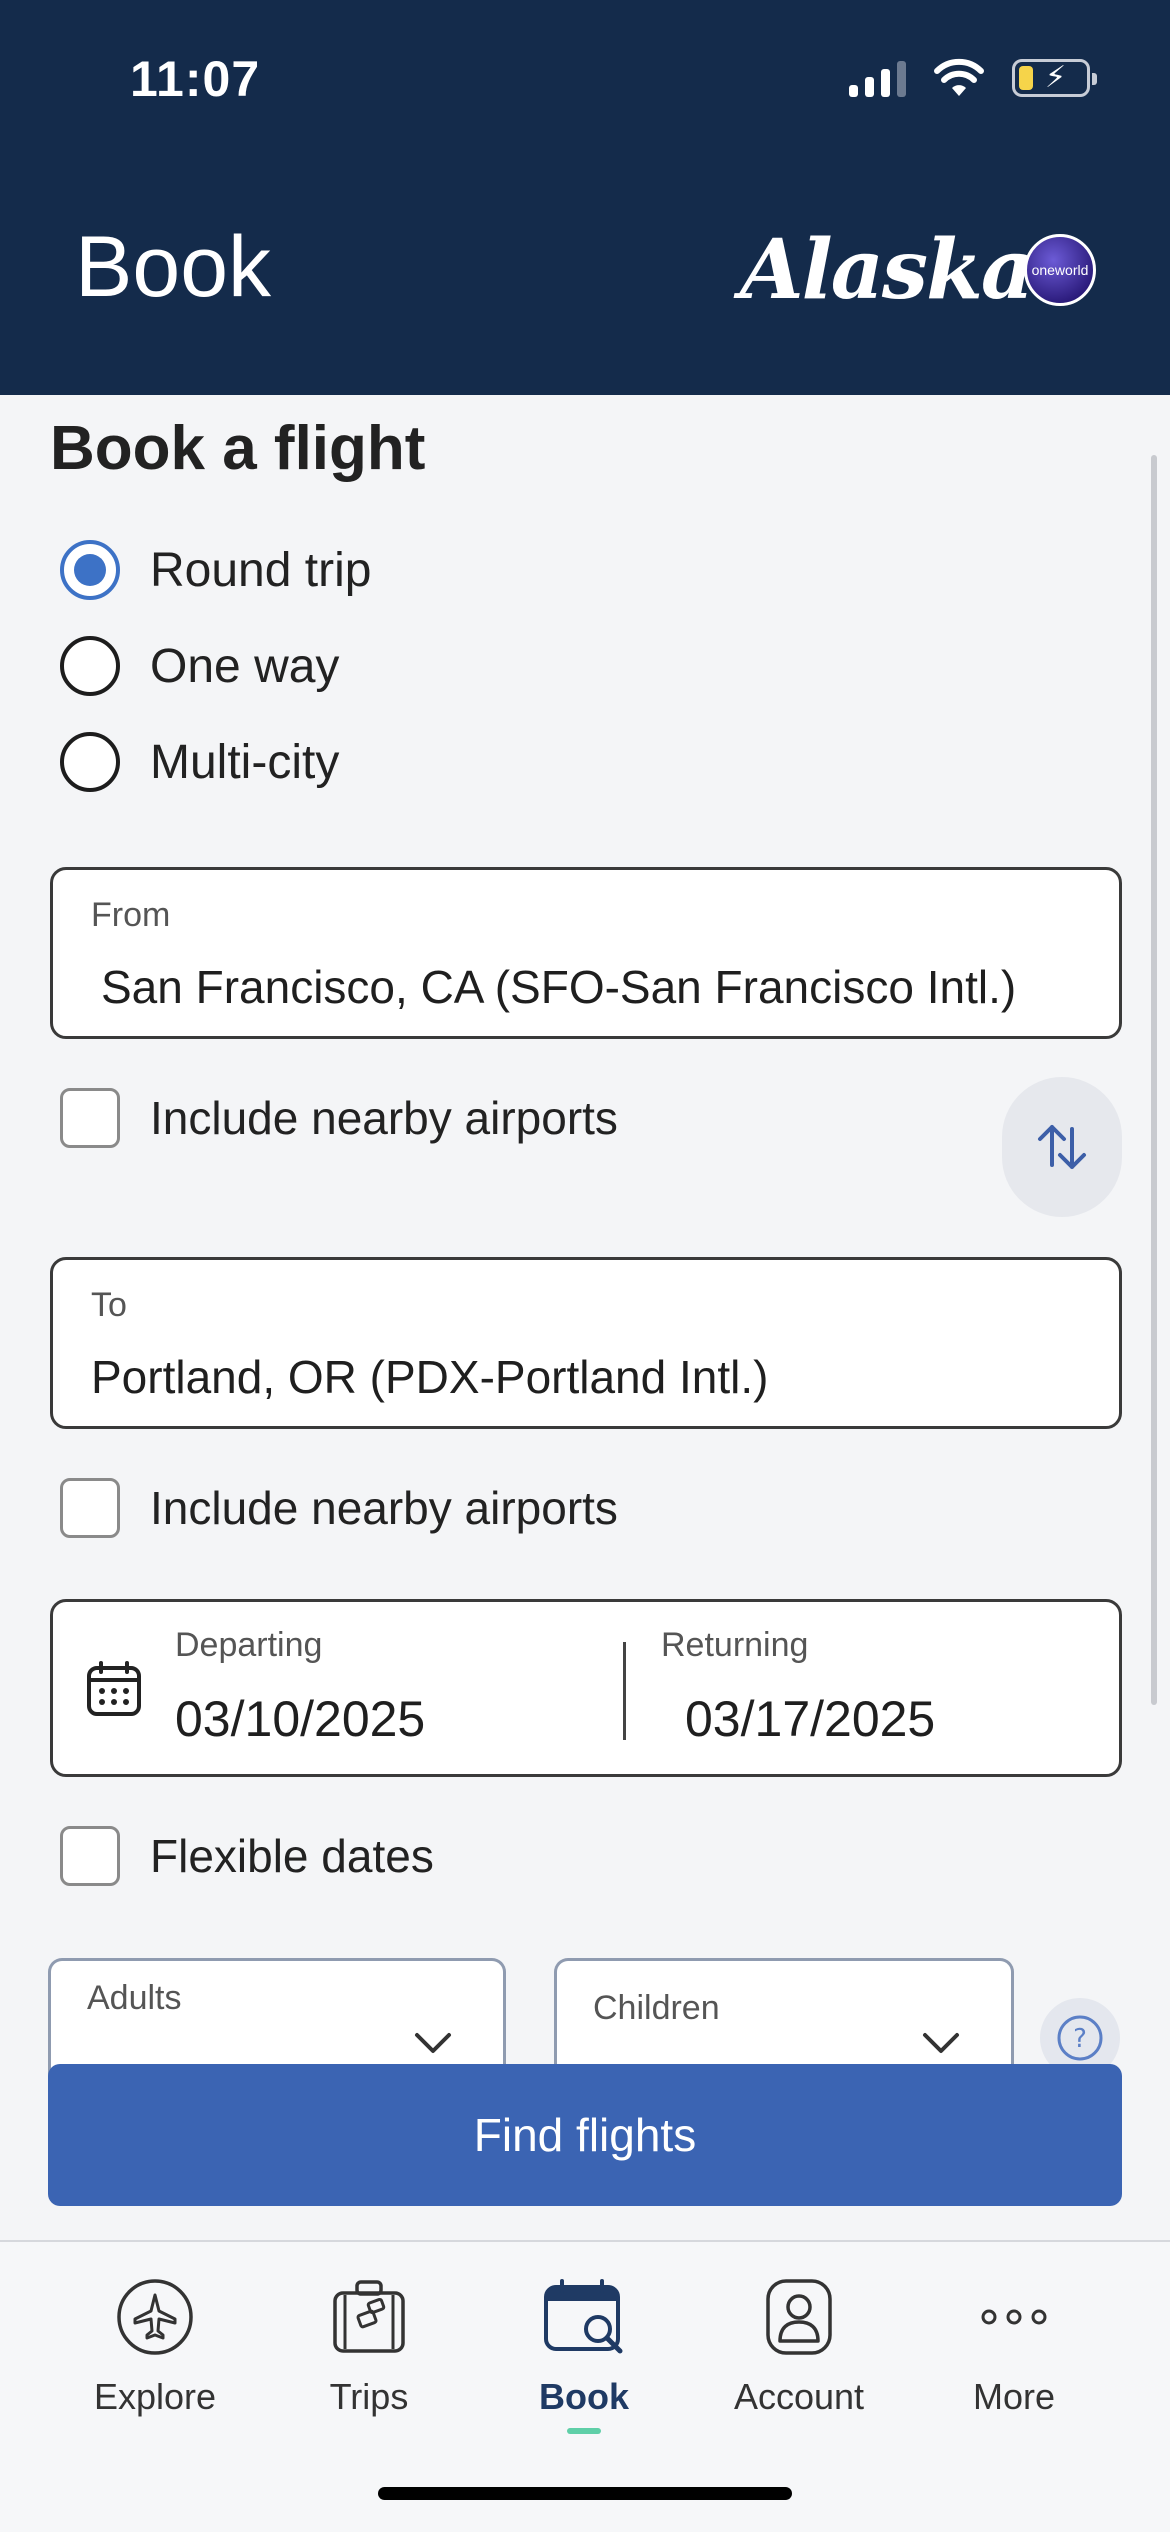 This screenshot has width=1170, height=2532. I want to click on active-tab-indicator, so click(584, 2431).